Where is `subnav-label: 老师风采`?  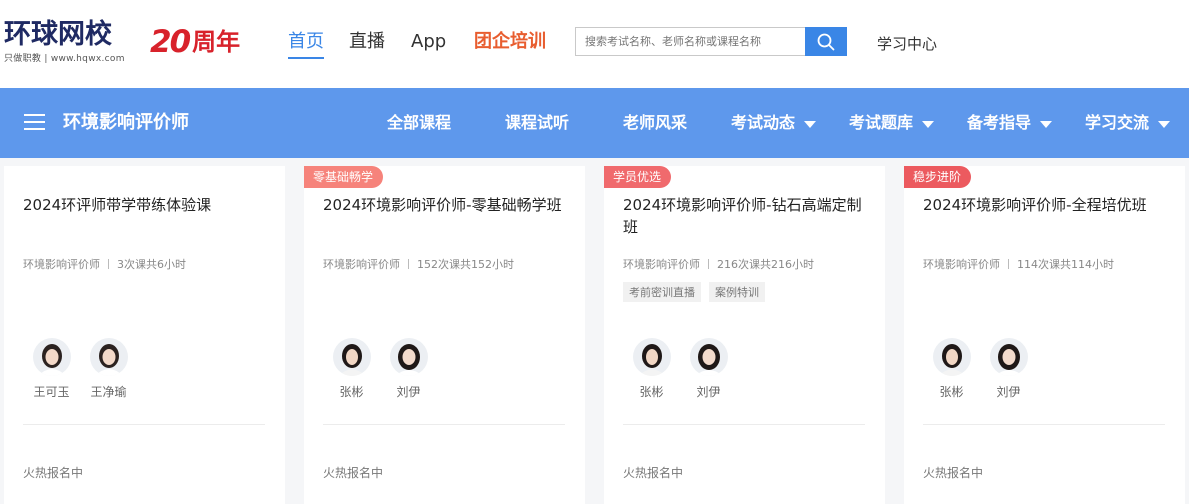 subnav-label: 老师风采 is located at coordinates (655, 122).